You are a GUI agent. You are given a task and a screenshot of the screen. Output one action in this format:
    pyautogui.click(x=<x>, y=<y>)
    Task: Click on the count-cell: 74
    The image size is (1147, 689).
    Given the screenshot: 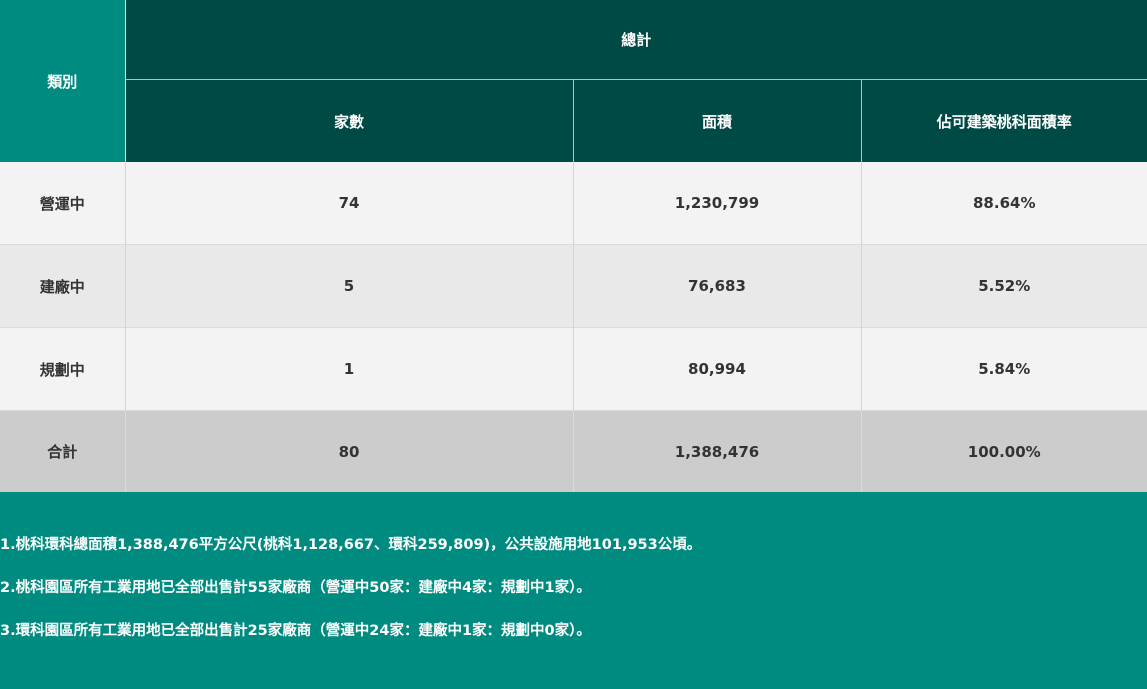 What is the action you would take?
    pyautogui.click(x=349, y=203)
    